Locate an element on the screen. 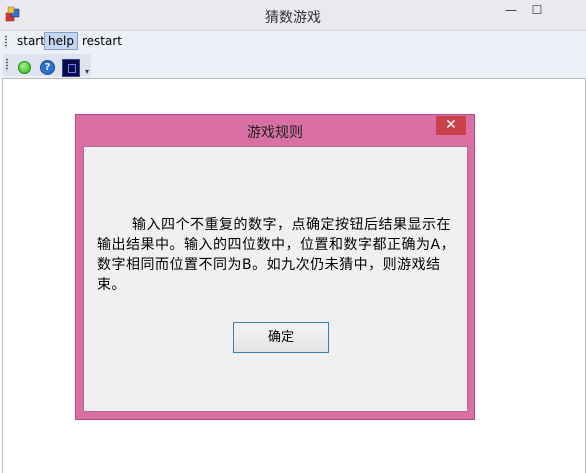 The image size is (586, 473). maximize-button: ☐ is located at coordinates (537, 10).